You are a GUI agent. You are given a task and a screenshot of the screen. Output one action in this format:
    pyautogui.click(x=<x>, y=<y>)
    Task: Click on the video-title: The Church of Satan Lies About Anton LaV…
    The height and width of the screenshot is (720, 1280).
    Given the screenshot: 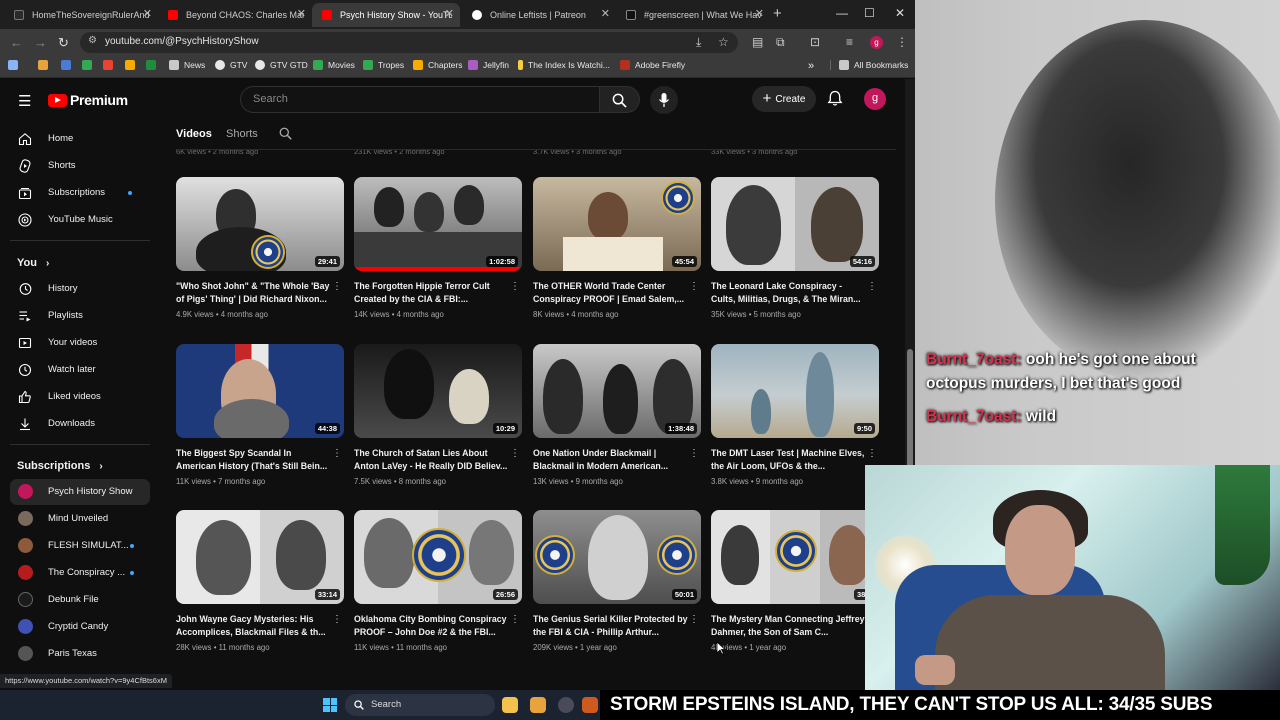 What is the action you would take?
    pyautogui.click(x=431, y=460)
    